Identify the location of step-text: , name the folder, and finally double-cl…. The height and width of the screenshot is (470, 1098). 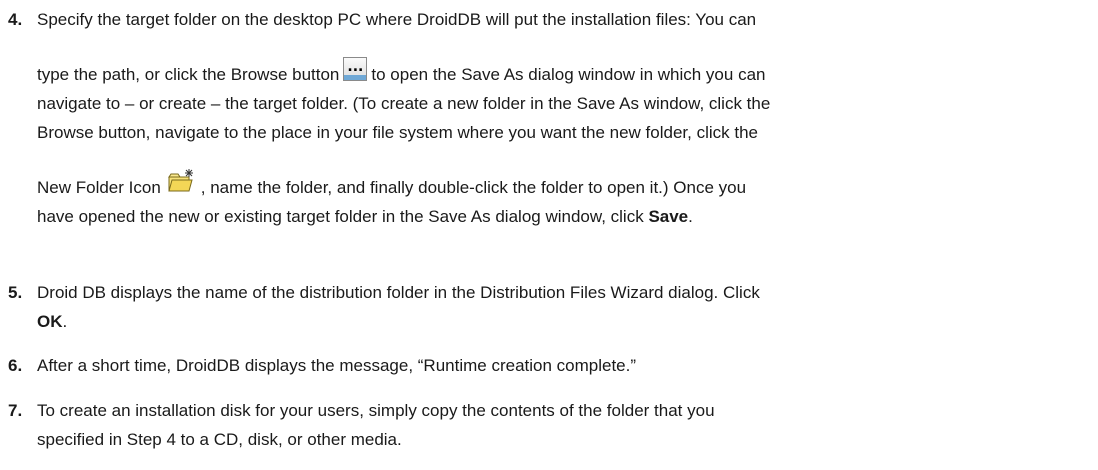
(473, 187).